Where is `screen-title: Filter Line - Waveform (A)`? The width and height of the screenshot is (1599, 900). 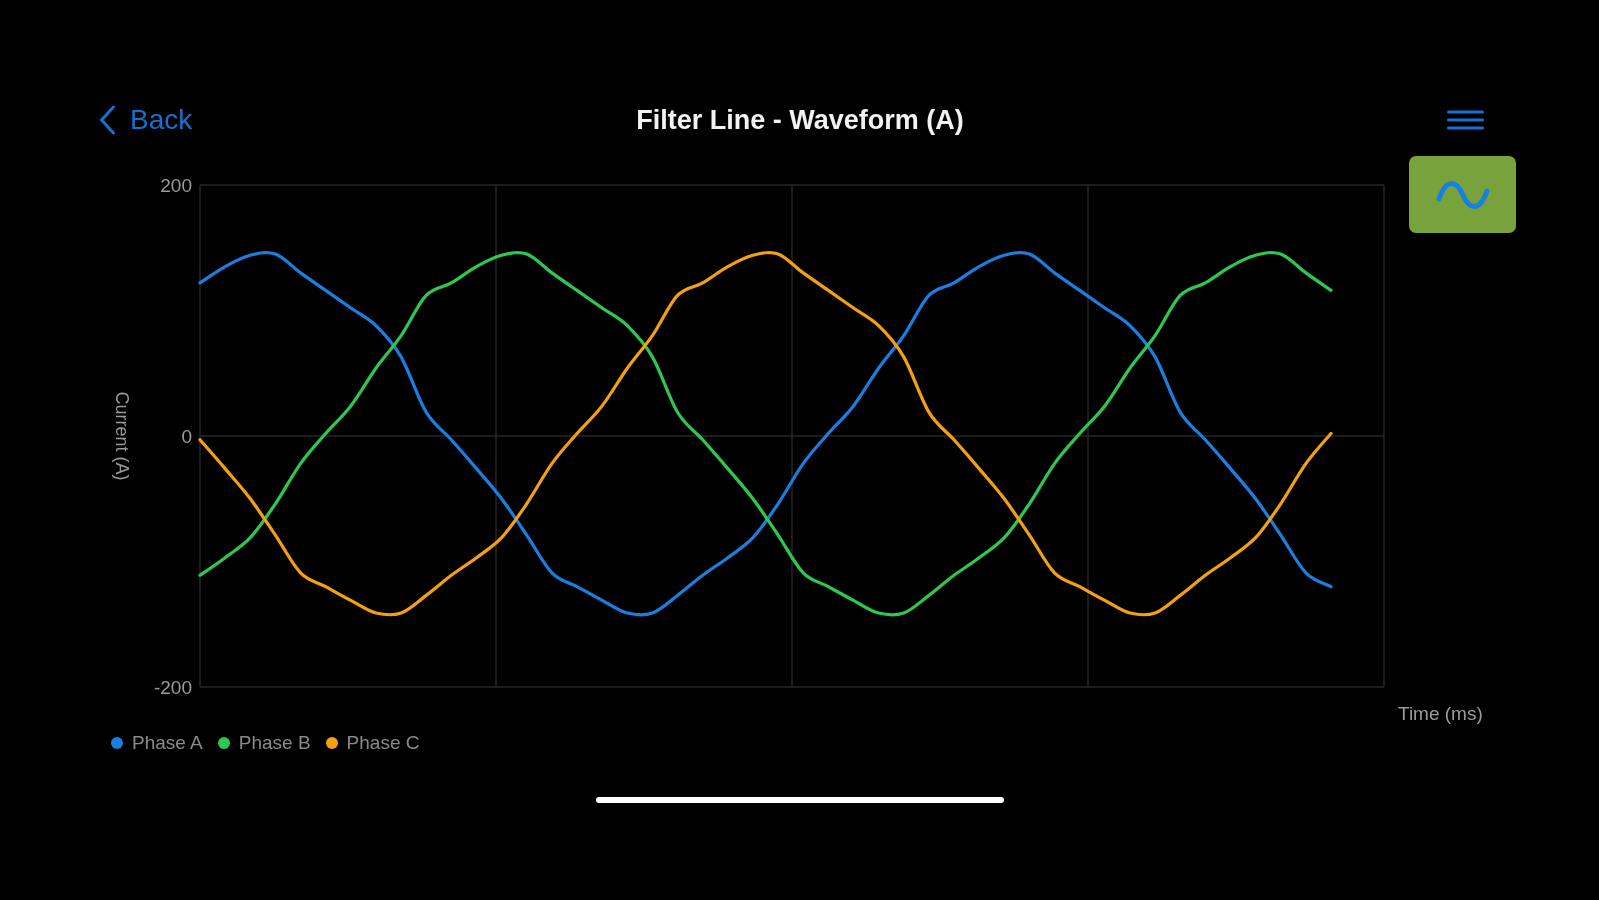 screen-title: Filter Line - Waveform (A) is located at coordinates (800, 120).